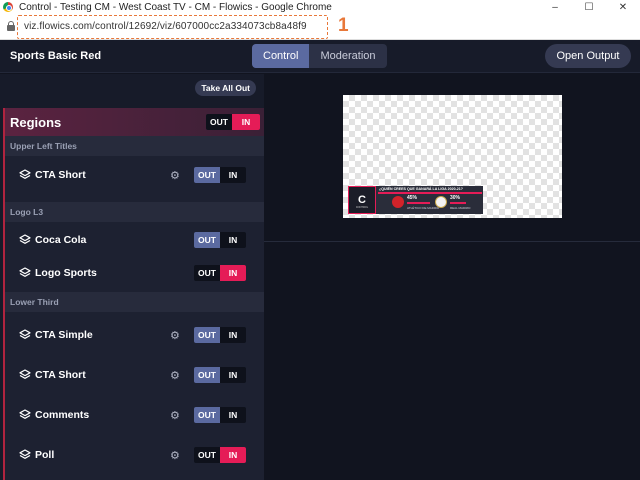 This screenshot has height=480, width=640. What do you see at coordinates (134, 375) in the screenshot?
I see `region-item-cta-short-lower: CTA Short ⚙ OUT IN` at bounding box center [134, 375].